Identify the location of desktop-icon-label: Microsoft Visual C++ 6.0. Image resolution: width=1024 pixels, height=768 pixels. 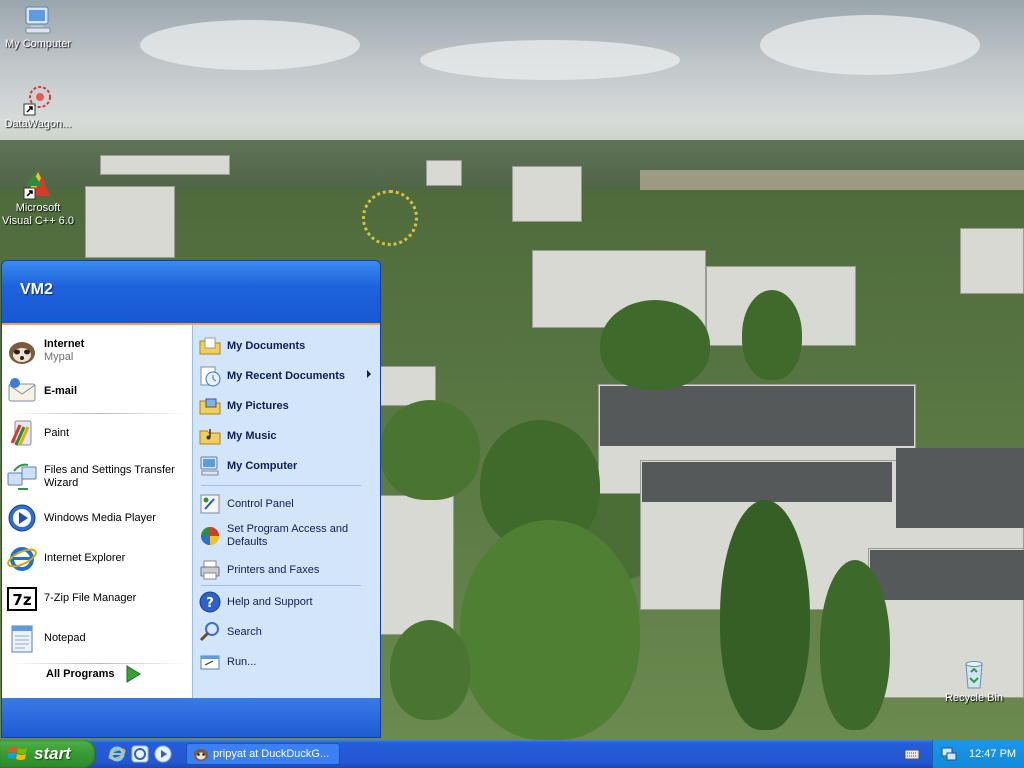
(38, 214).